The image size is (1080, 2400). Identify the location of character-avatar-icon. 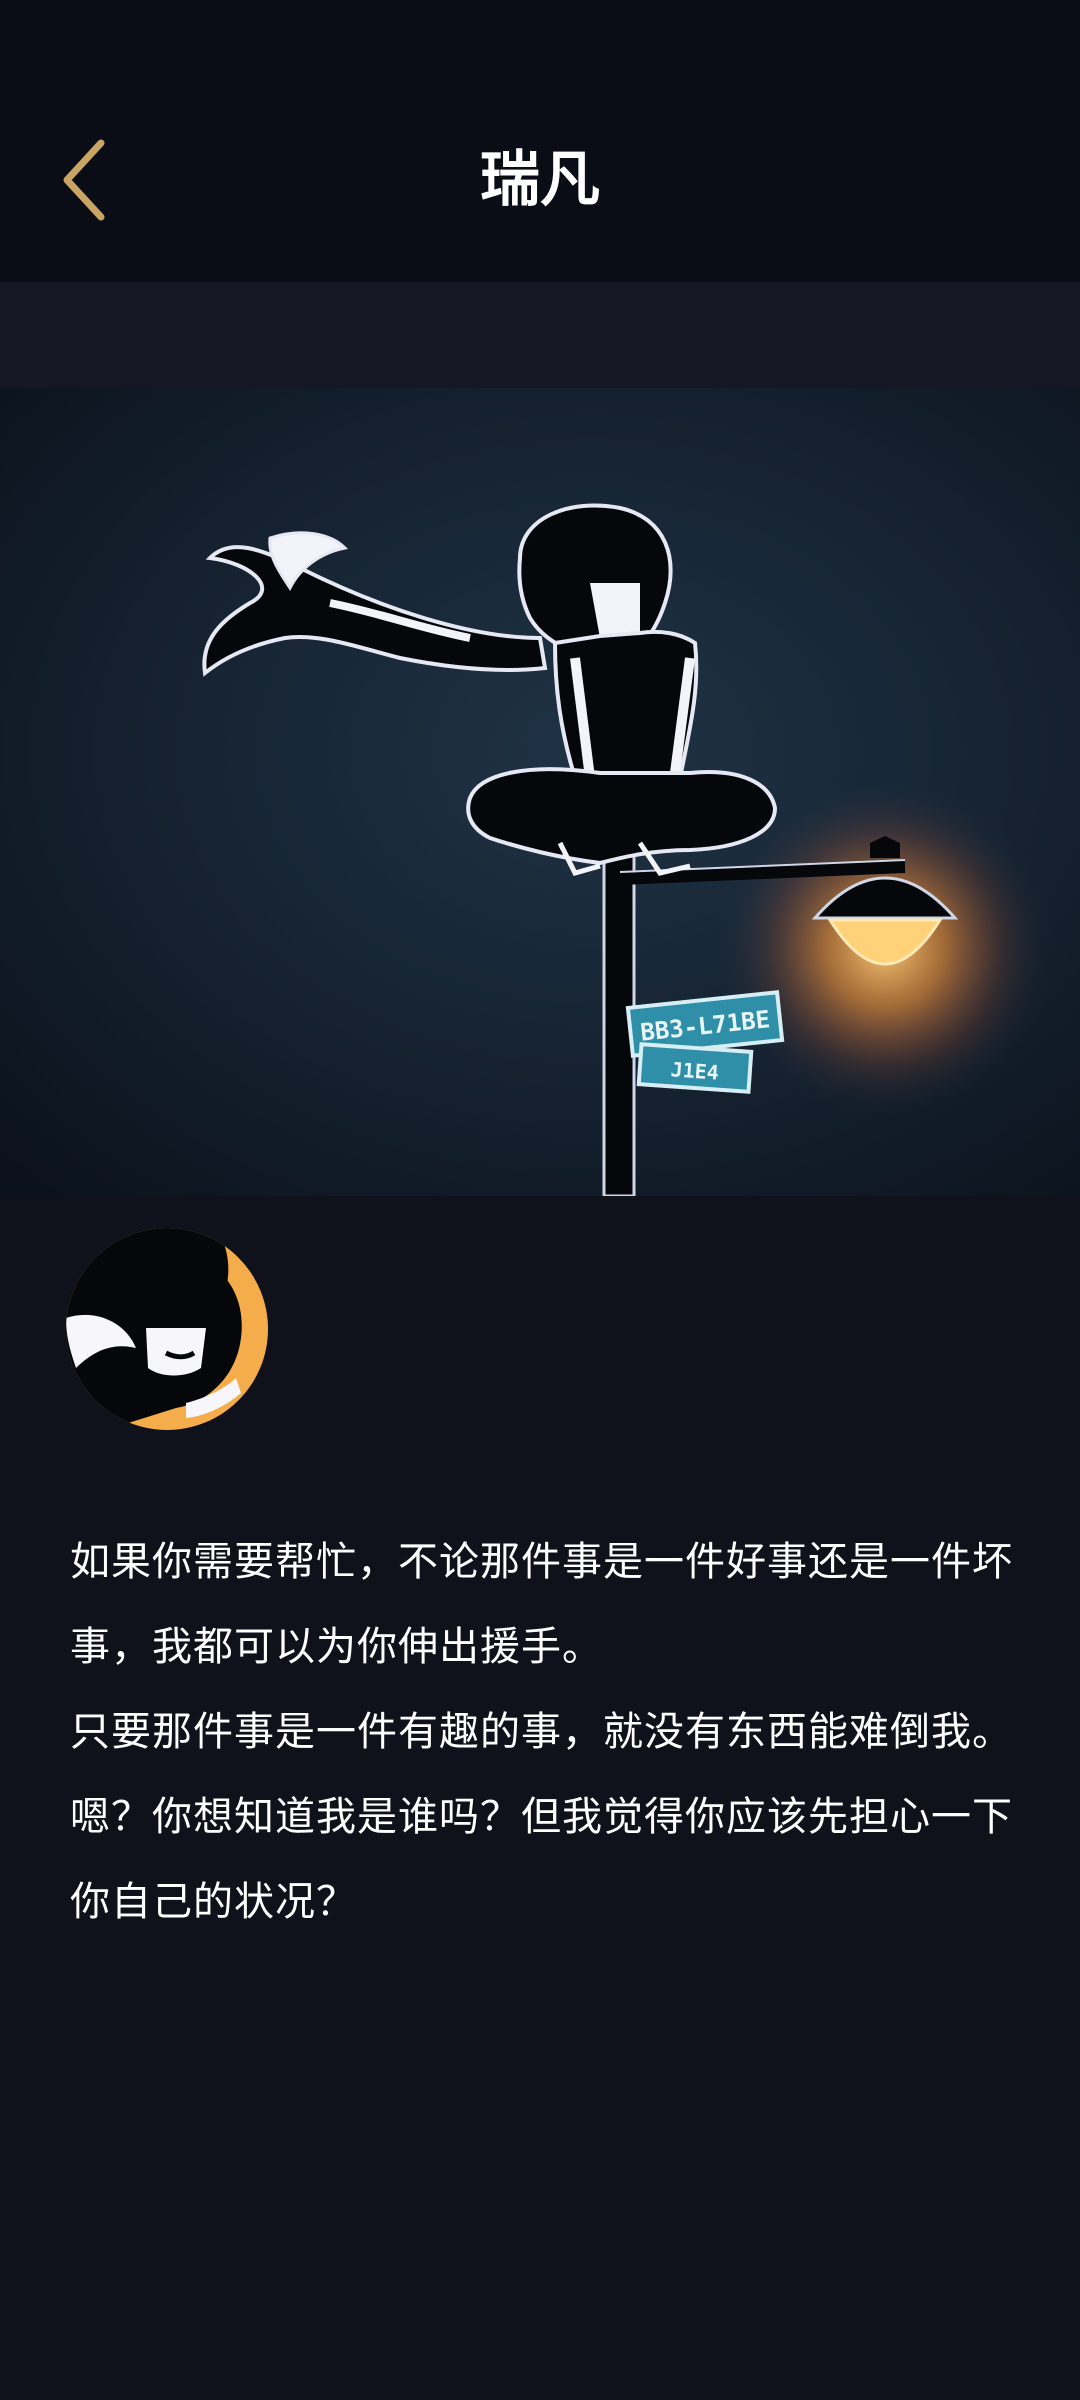
(167, 1329).